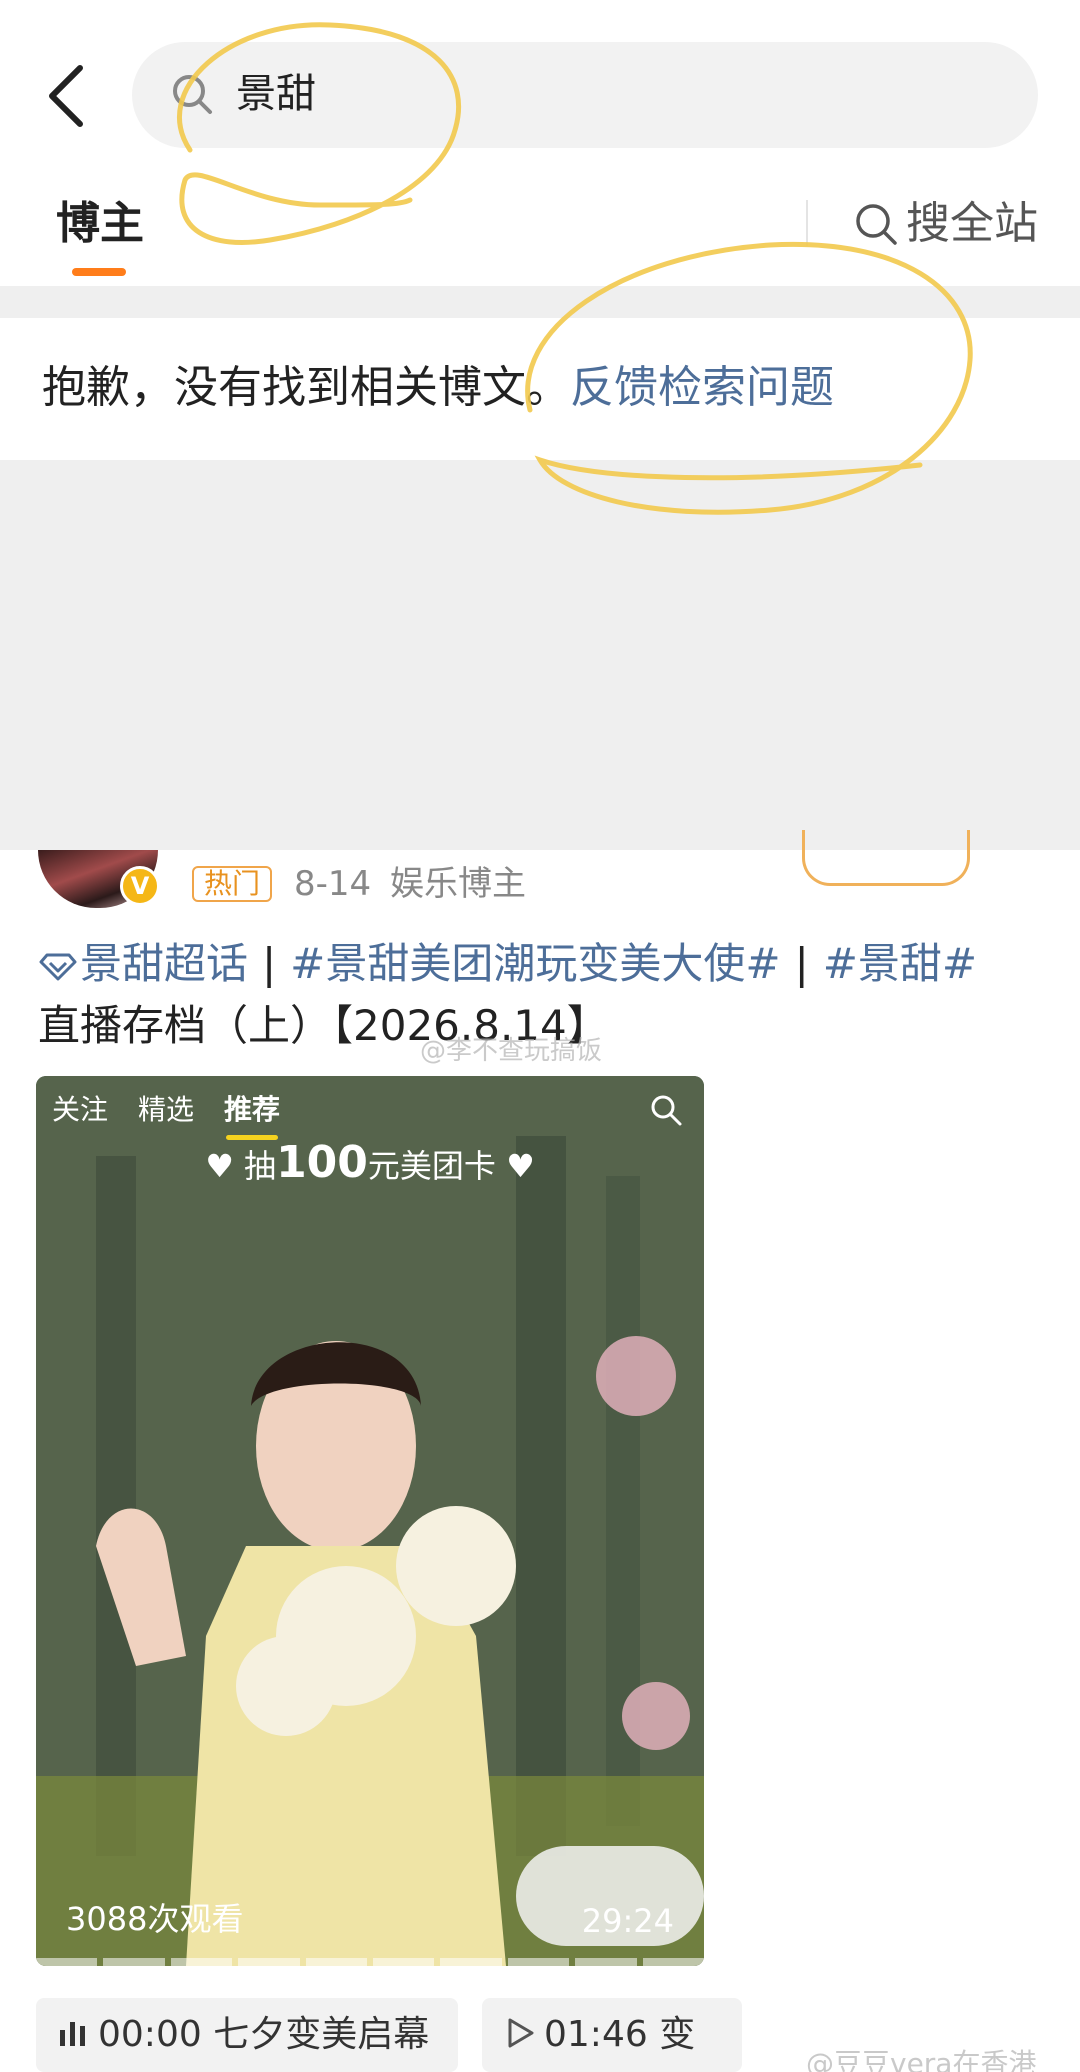 Image resolution: width=1080 pixels, height=2072 pixels. Describe the element at coordinates (921, 2059) in the screenshot. I see `watermark: @豆豆vera在香港` at that location.